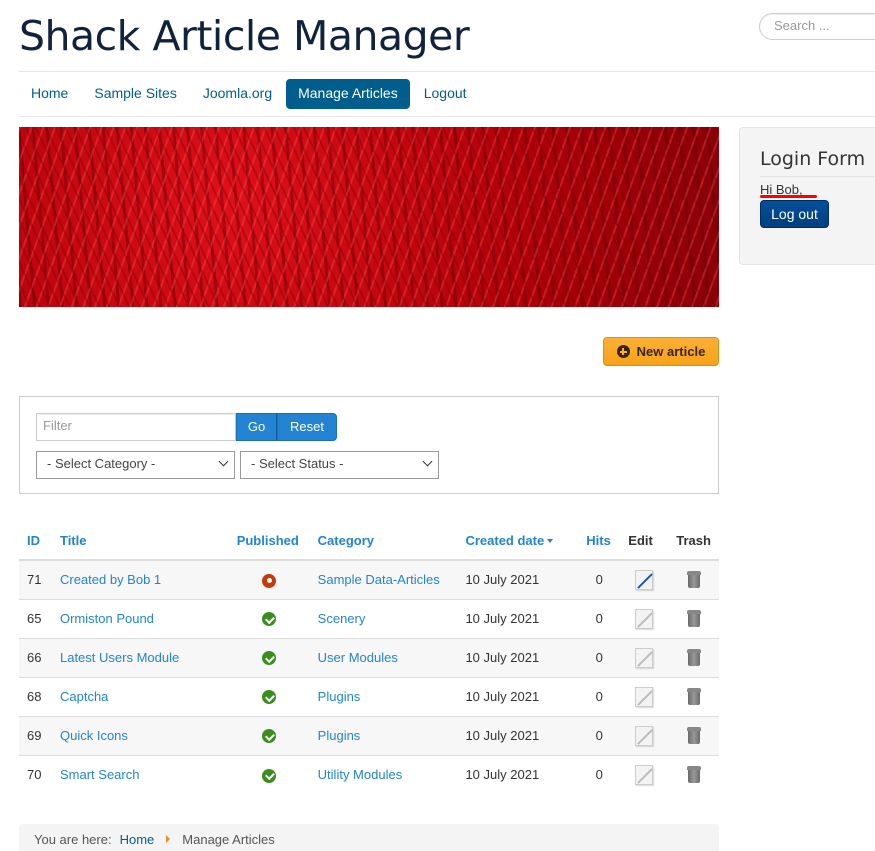 The height and width of the screenshot is (851, 875). I want to click on cell-id: 69, so click(35, 736).